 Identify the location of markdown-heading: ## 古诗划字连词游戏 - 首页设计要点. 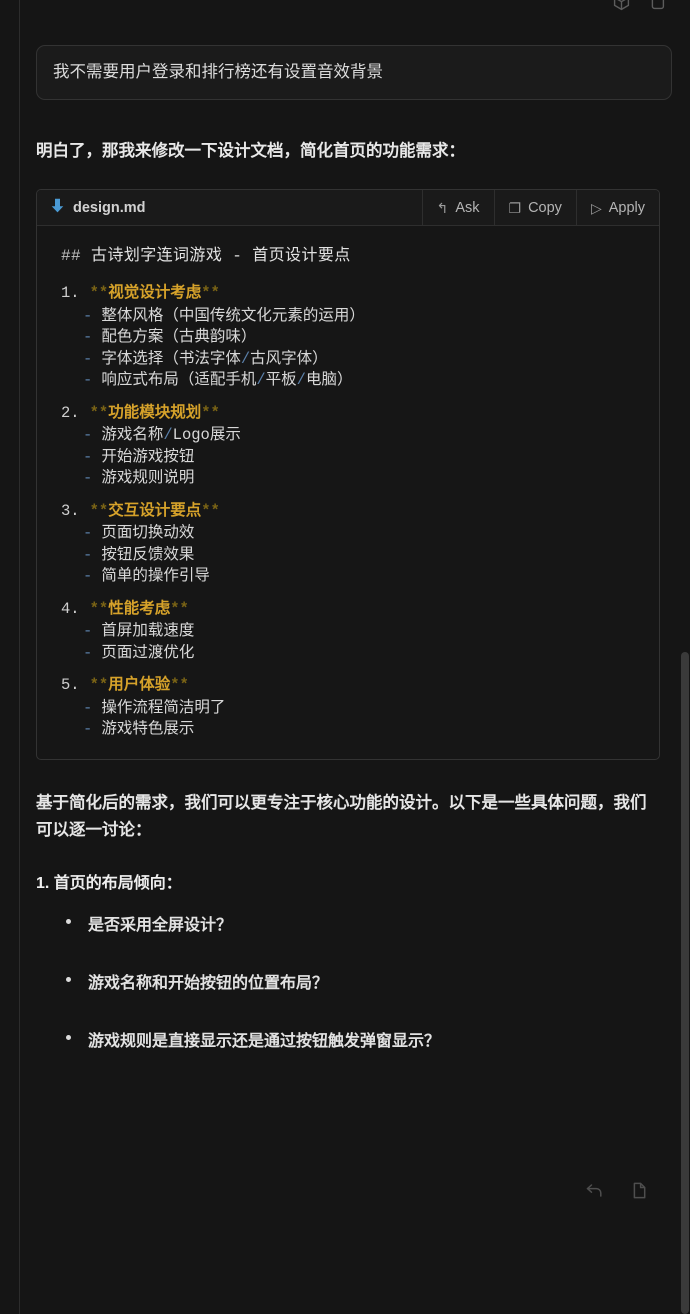
(348, 256).